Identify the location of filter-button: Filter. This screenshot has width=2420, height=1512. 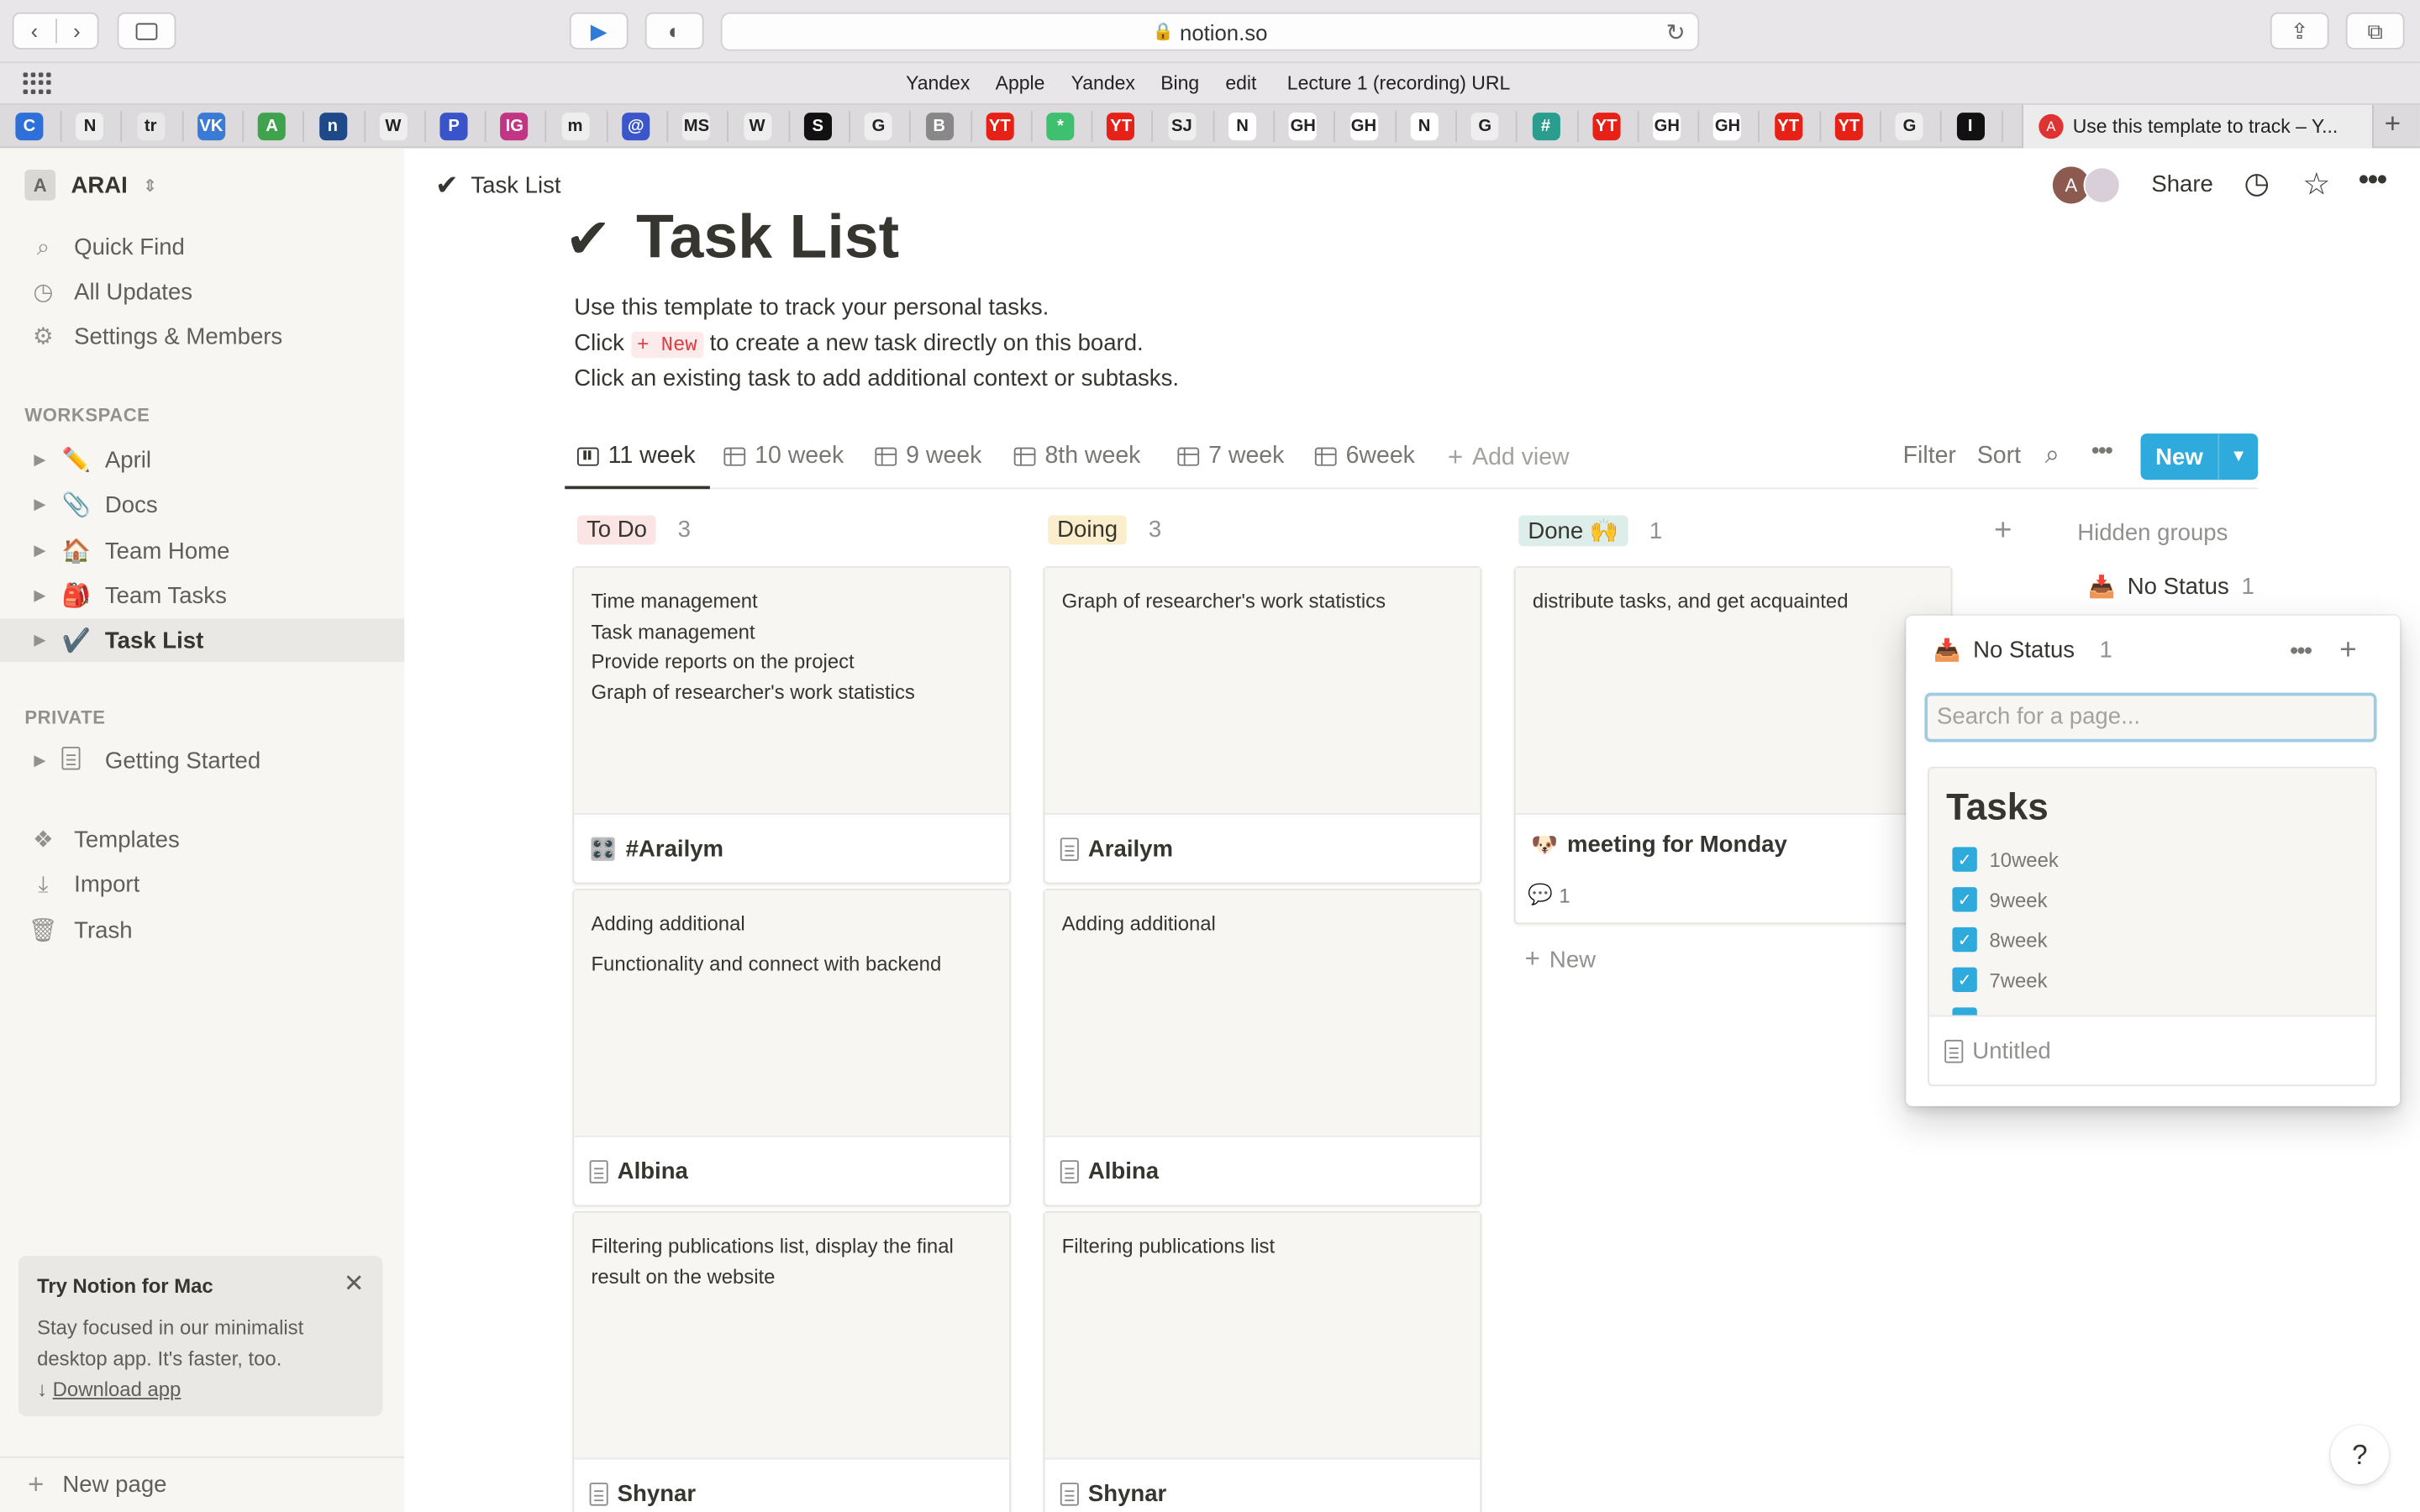
(1929, 456).